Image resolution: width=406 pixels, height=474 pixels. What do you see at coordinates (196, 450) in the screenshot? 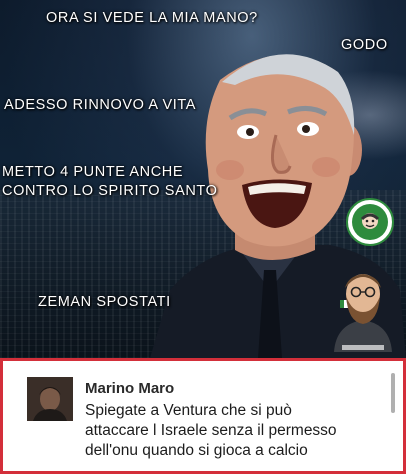
I see `comment-line: dell'onu quando si gioca a calcio` at bounding box center [196, 450].